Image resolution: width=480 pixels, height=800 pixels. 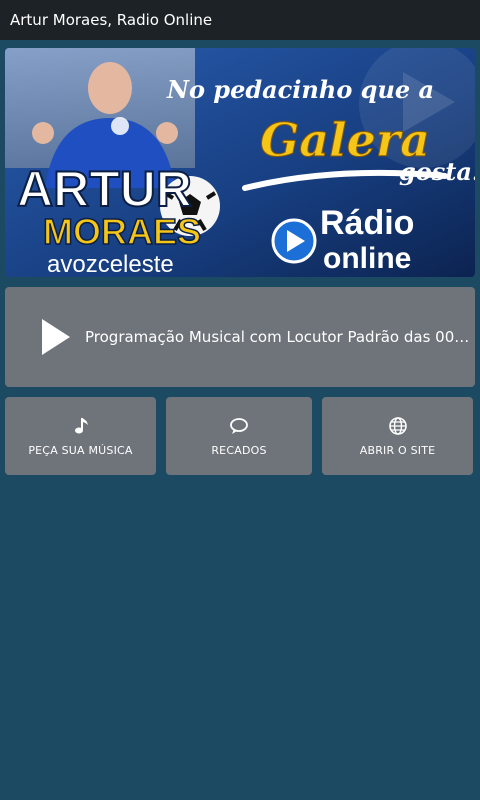 I want to click on play-icon, so click(x=56, y=337).